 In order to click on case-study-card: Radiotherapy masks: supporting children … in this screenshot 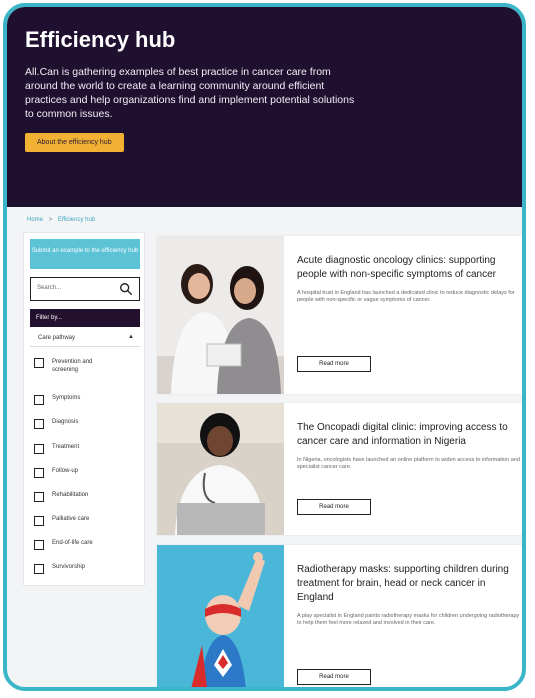, I will do `click(339, 616)`.